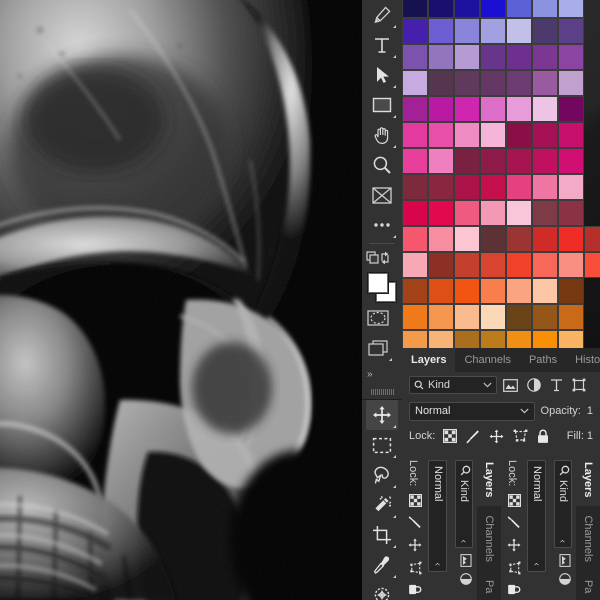 This screenshot has width=600, height=600. What do you see at coordinates (378, 258) in the screenshot?
I see `swap-colors-icon` at bounding box center [378, 258].